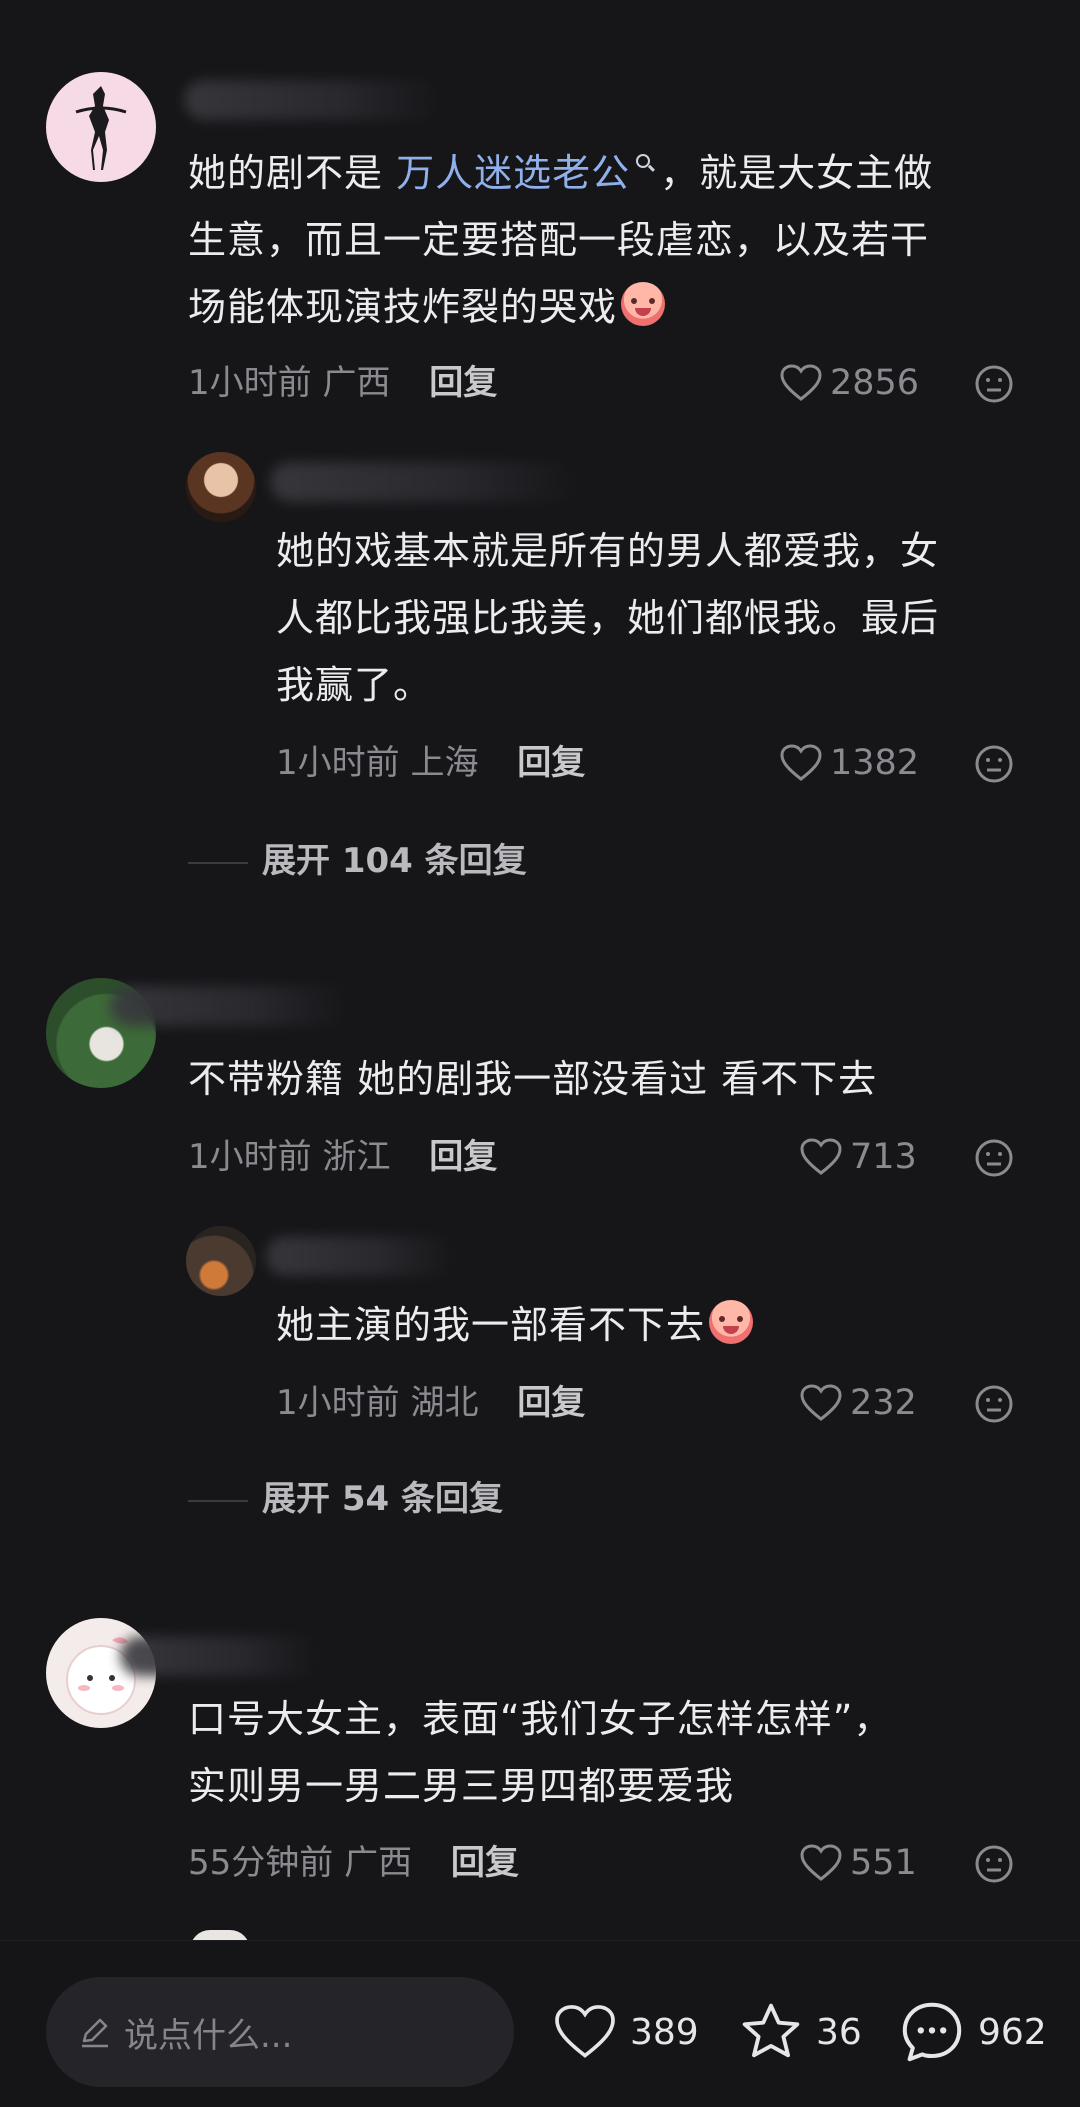  I want to click on comment-meta: 1小时前 广西 回复, so click(342, 383).